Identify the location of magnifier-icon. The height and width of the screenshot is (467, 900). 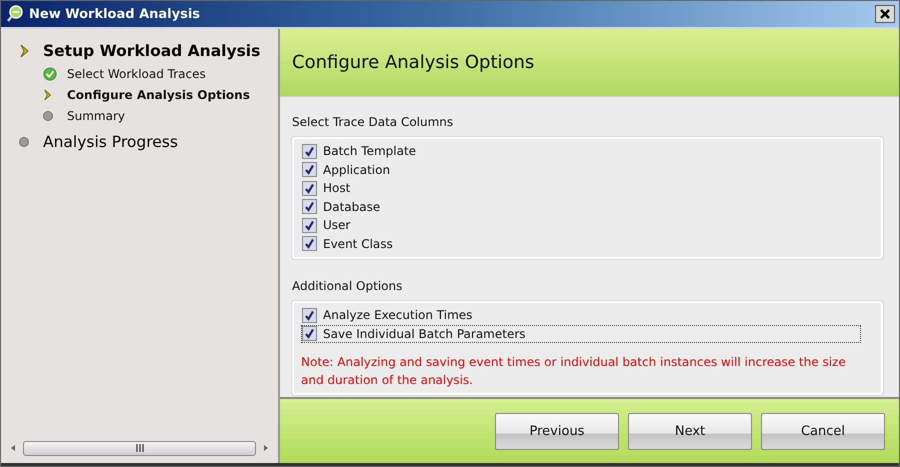
(15, 14).